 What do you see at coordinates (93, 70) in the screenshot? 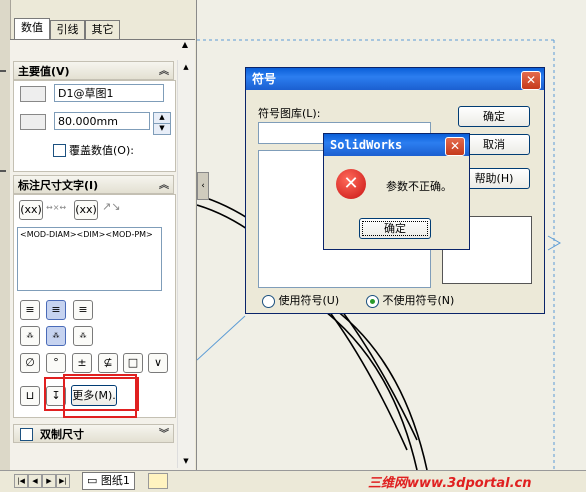
I see `primary-value-header: 主要值(V) ︽` at bounding box center [93, 70].